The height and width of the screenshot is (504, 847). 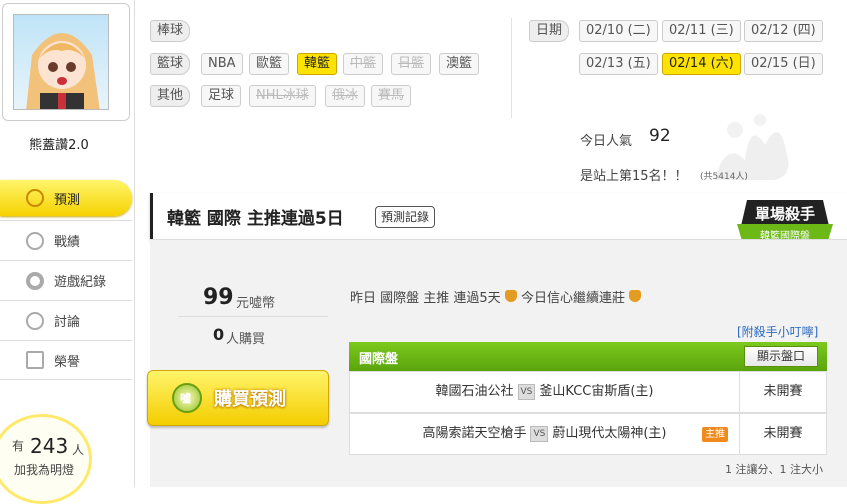 What do you see at coordinates (774, 469) in the screenshot?
I see `bet-count-note: 1 注讓分、1 注大小` at bounding box center [774, 469].